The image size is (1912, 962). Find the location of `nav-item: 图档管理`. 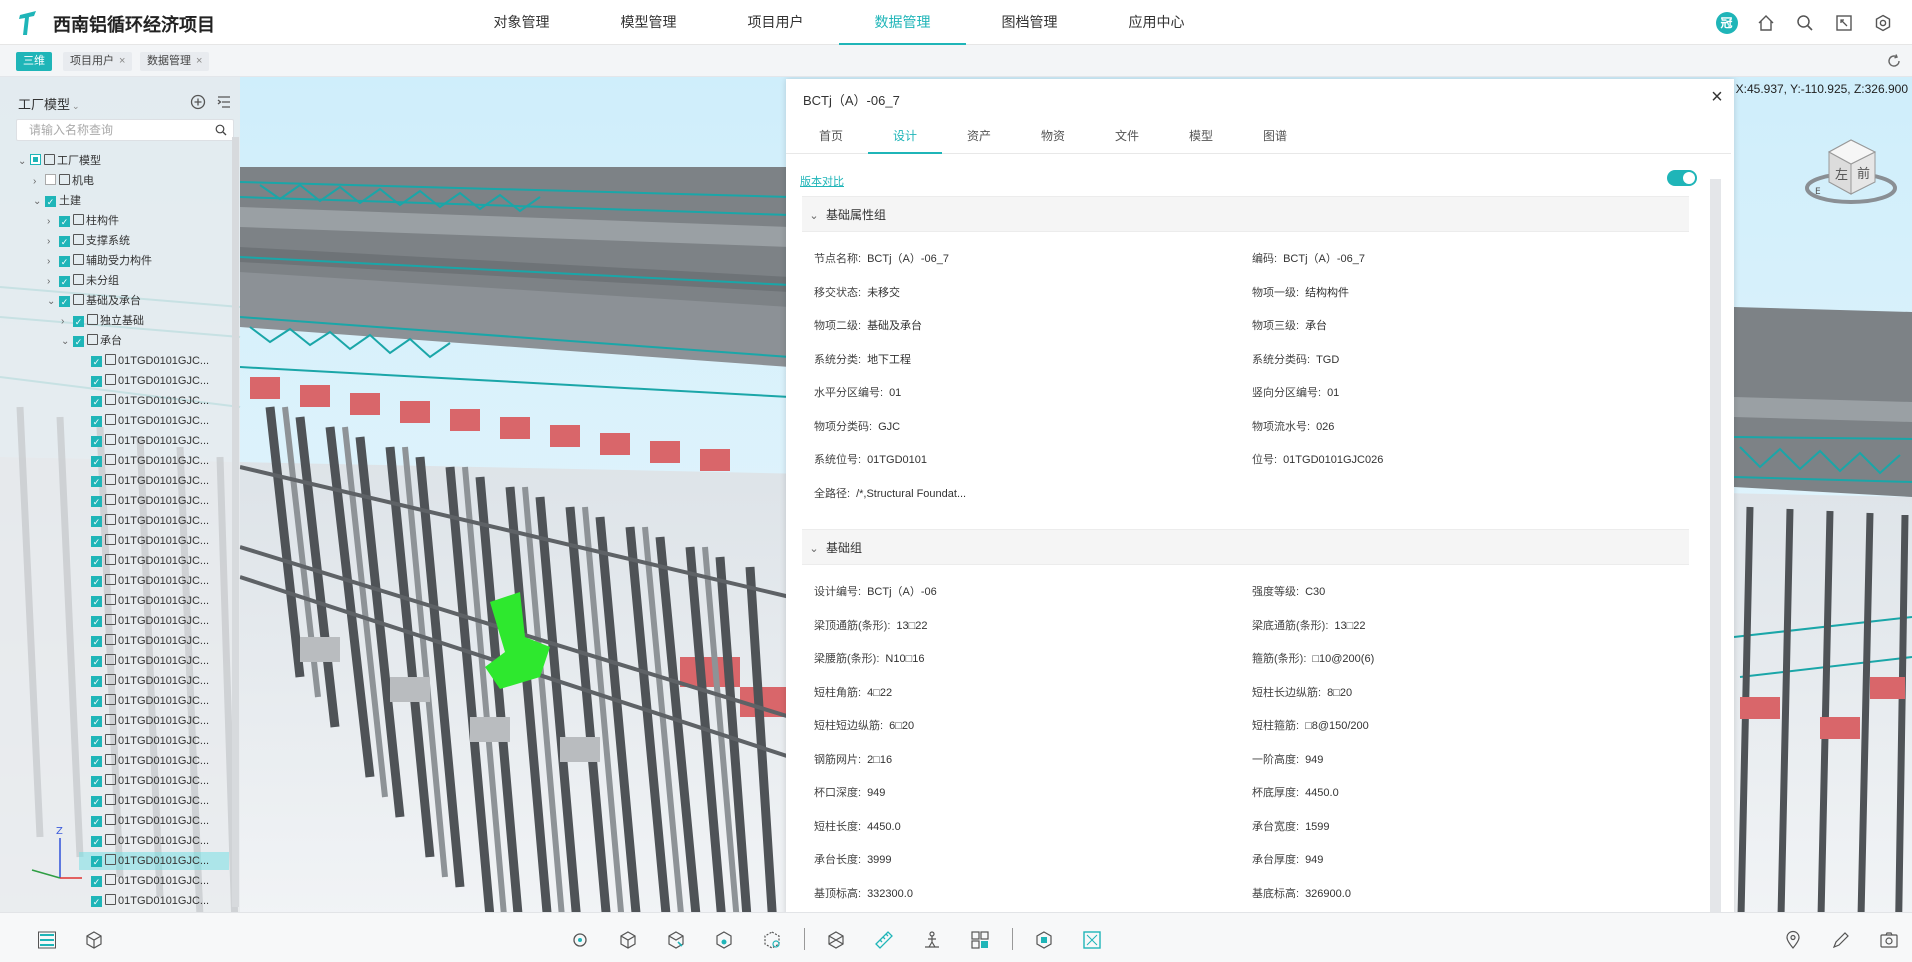

nav-item: 图档管理 is located at coordinates (1029, 22).